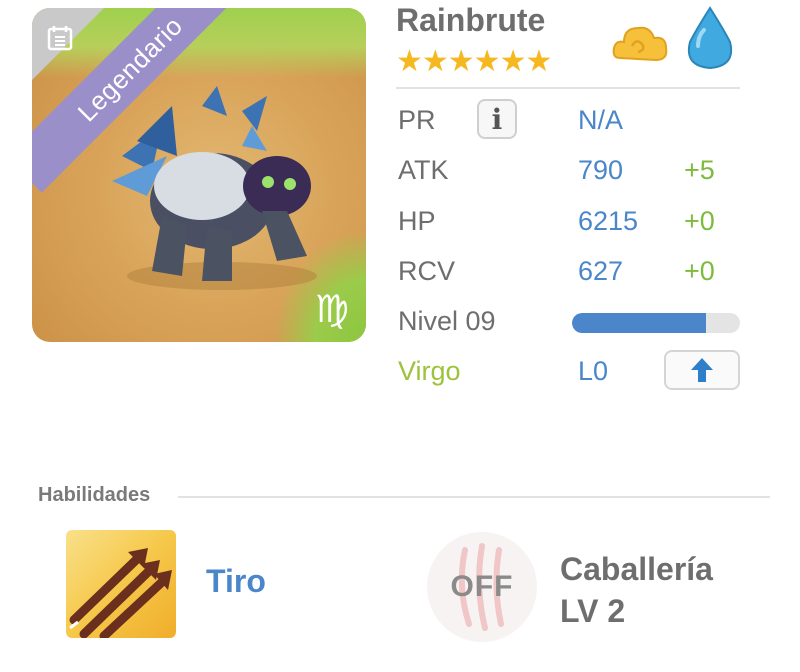 The image size is (800, 672). What do you see at coordinates (423, 170) in the screenshot?
I see `atk-label: ATK` at bounding box center [423, 170].